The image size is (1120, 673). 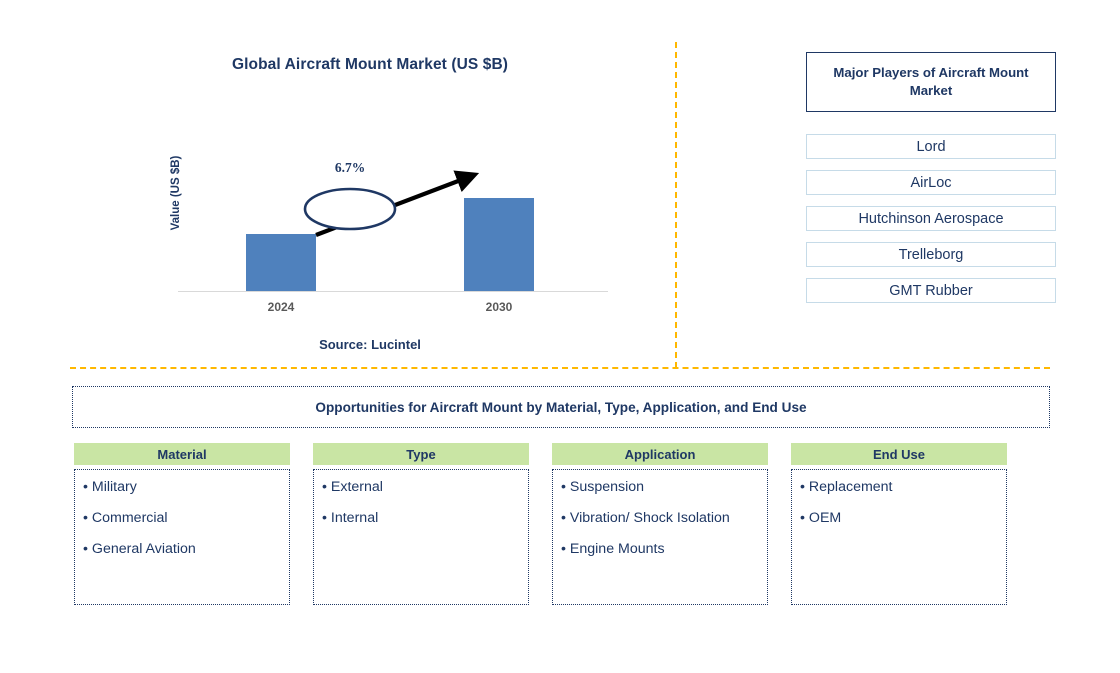 I want to click on cagr-label: 6.7%, so click(x=350, y=167).